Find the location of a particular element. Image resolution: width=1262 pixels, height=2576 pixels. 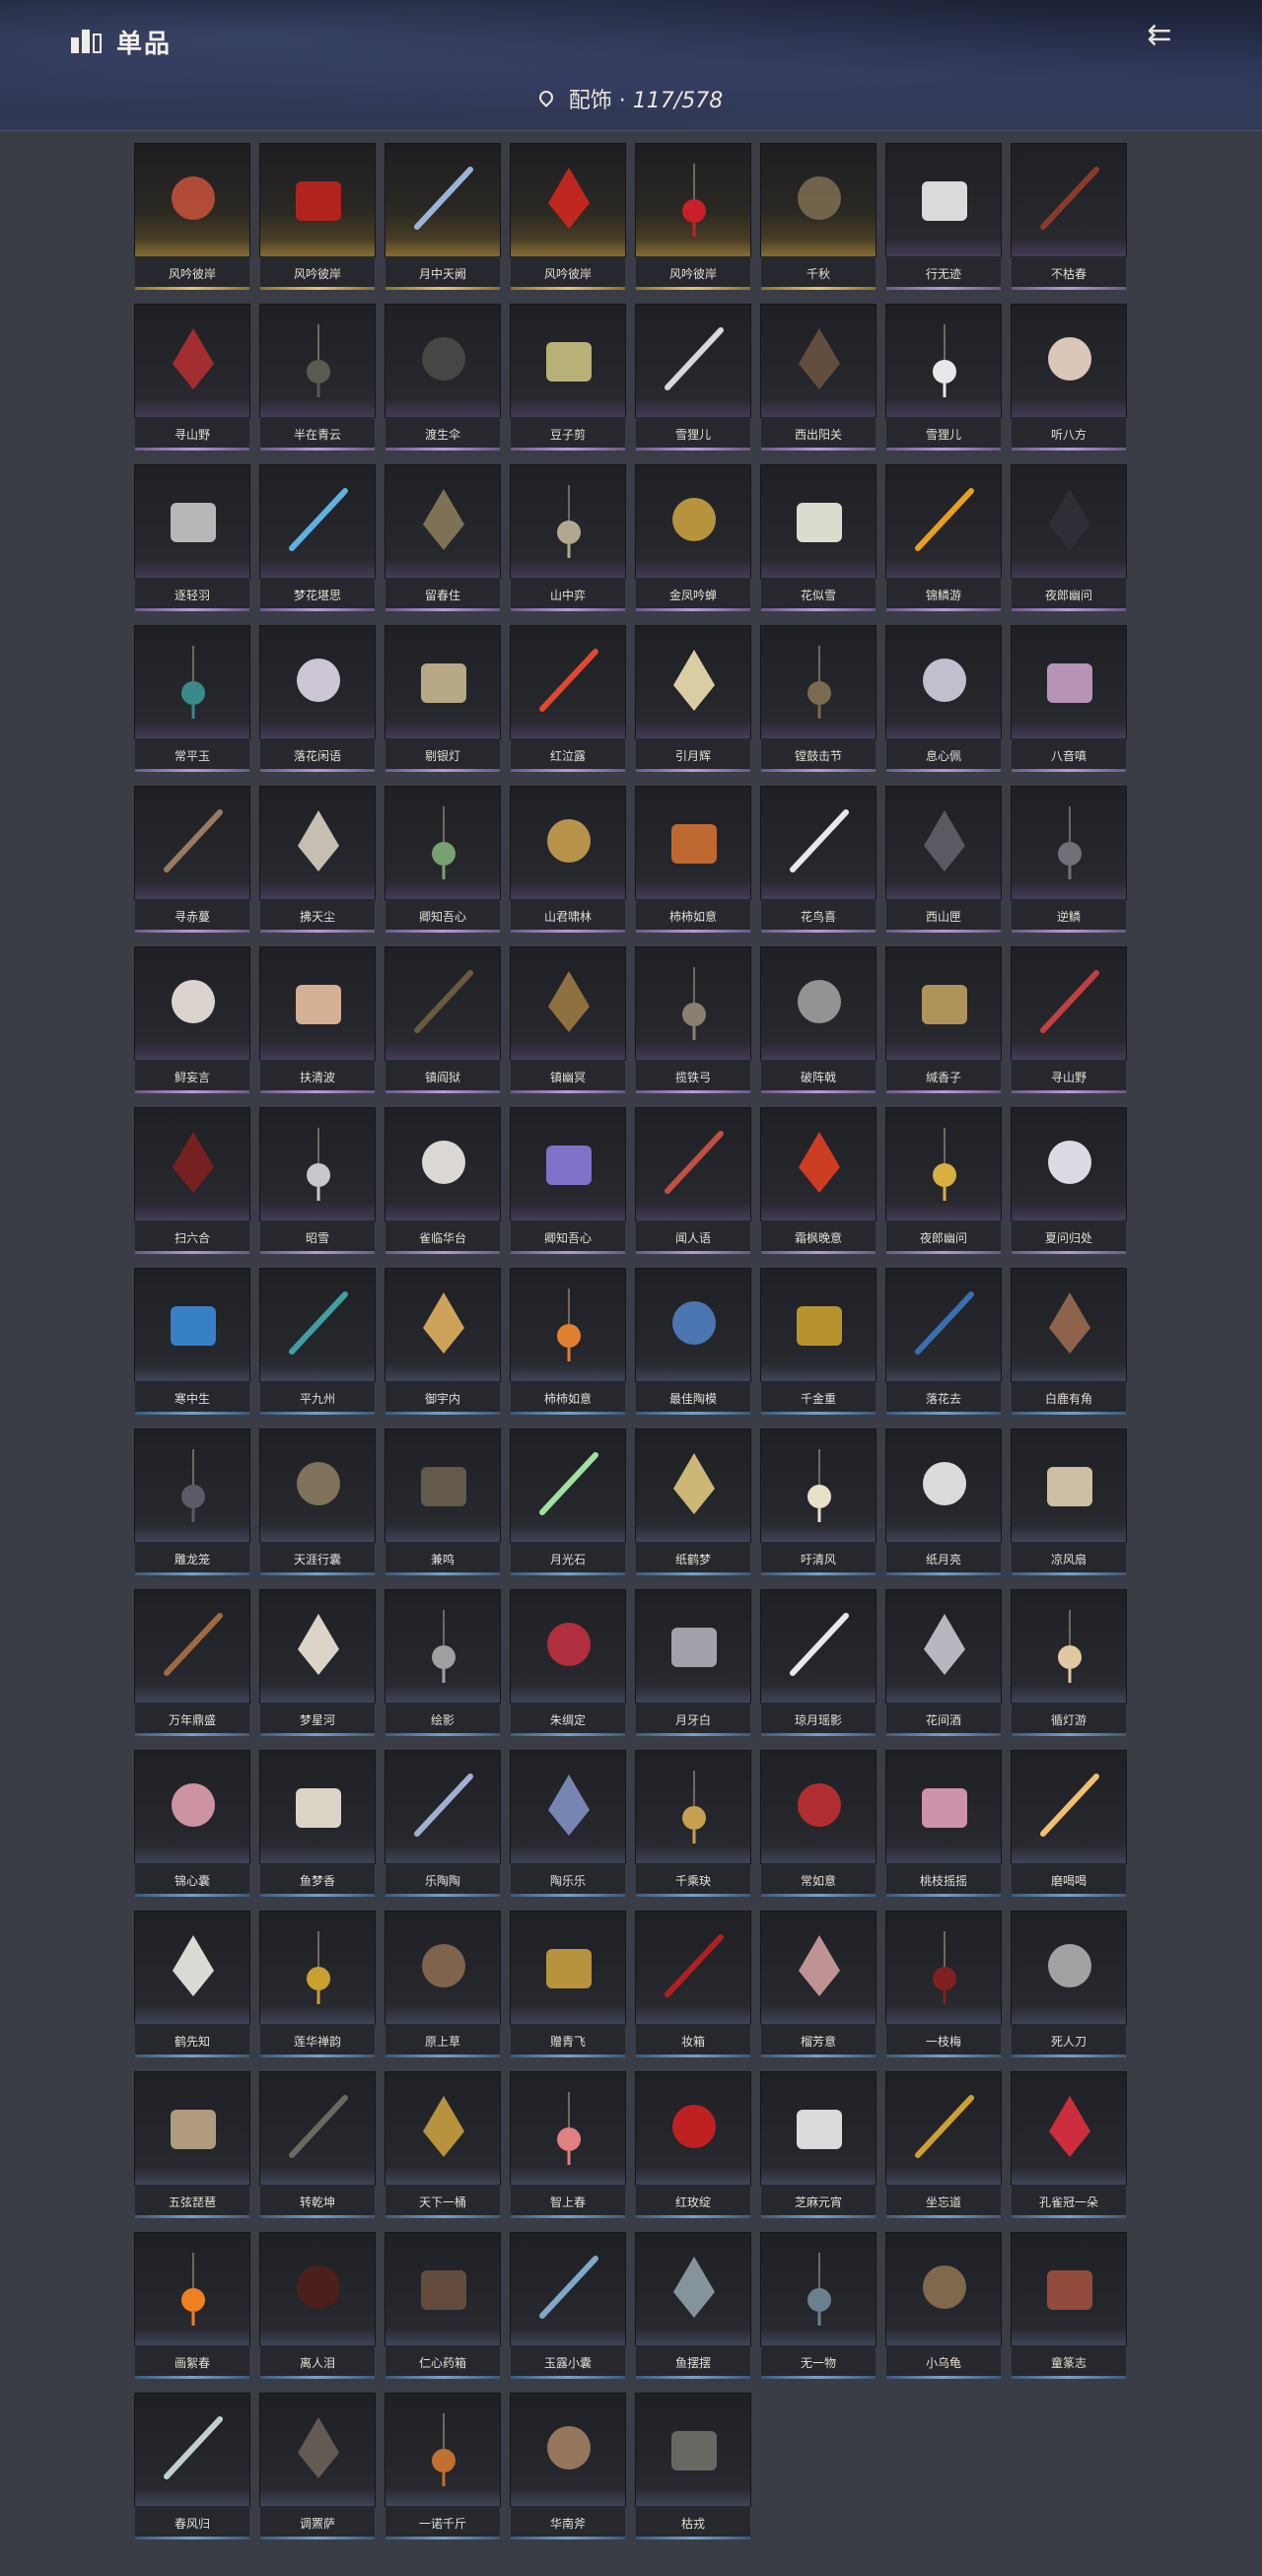

item-card: 赠青飞 is located at coordinates (568, 1984).